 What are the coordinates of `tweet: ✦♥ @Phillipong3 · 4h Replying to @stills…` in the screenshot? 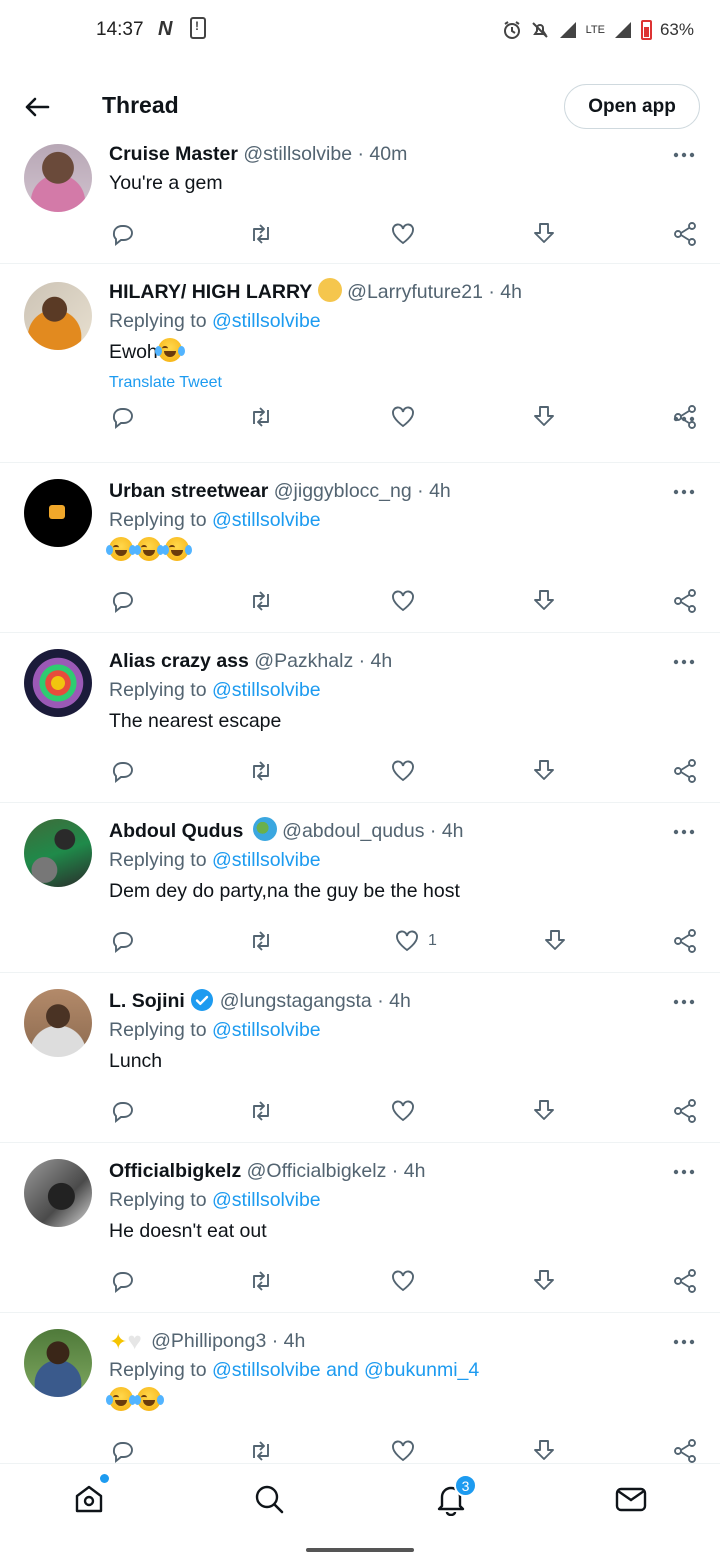 It's located at (360, 1388).